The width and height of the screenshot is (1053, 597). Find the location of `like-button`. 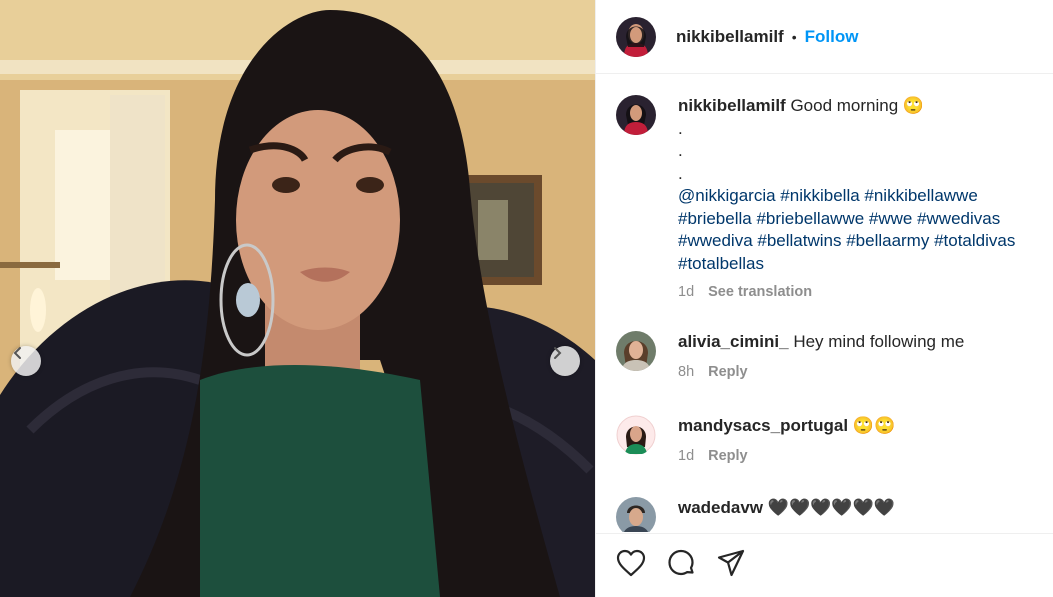

like-button is located at coordinates (631, 566).